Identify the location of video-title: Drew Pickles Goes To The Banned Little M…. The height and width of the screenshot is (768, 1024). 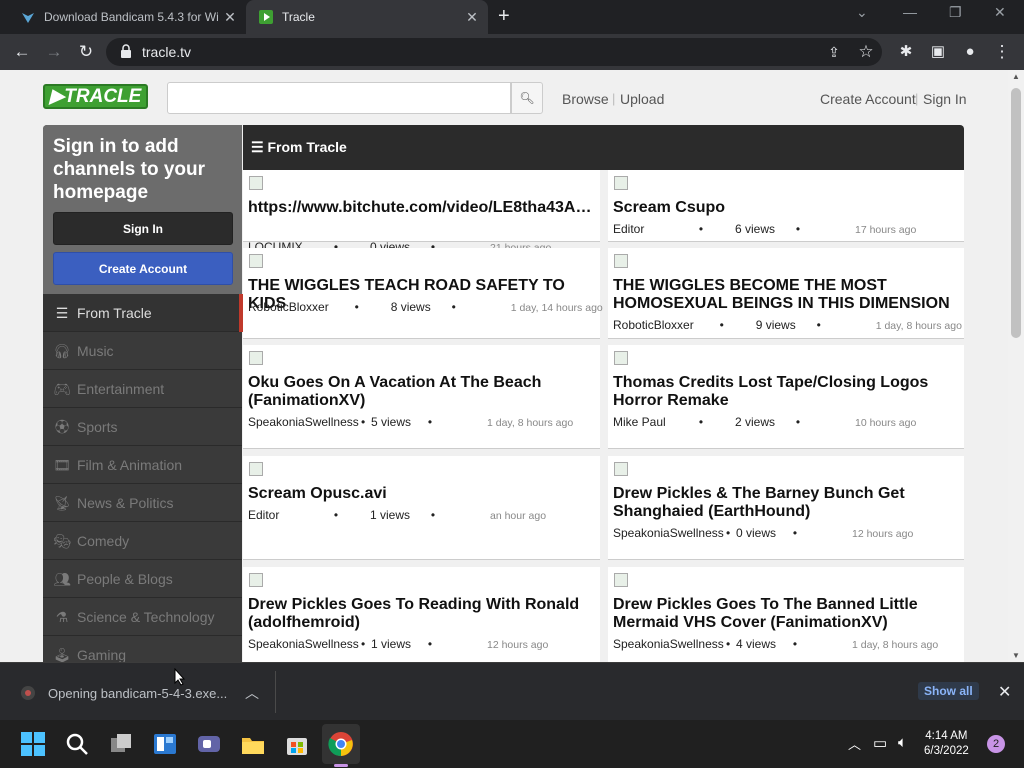
(784, 614).